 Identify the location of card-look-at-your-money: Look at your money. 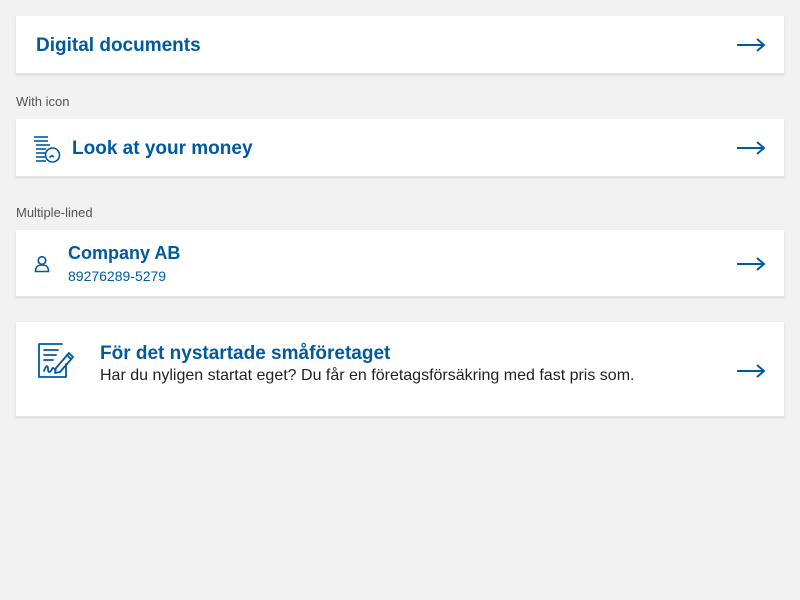
(400, 148).